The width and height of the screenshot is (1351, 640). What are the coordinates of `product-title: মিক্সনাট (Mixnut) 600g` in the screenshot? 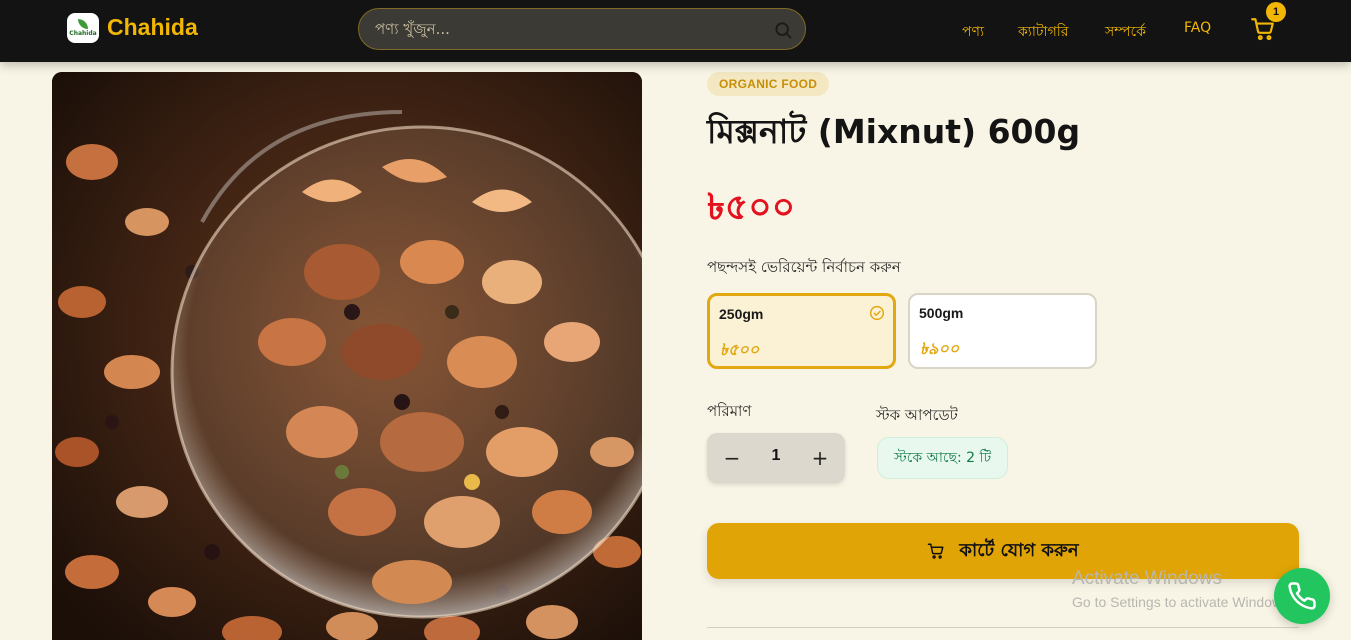 It's located at (894, 131).